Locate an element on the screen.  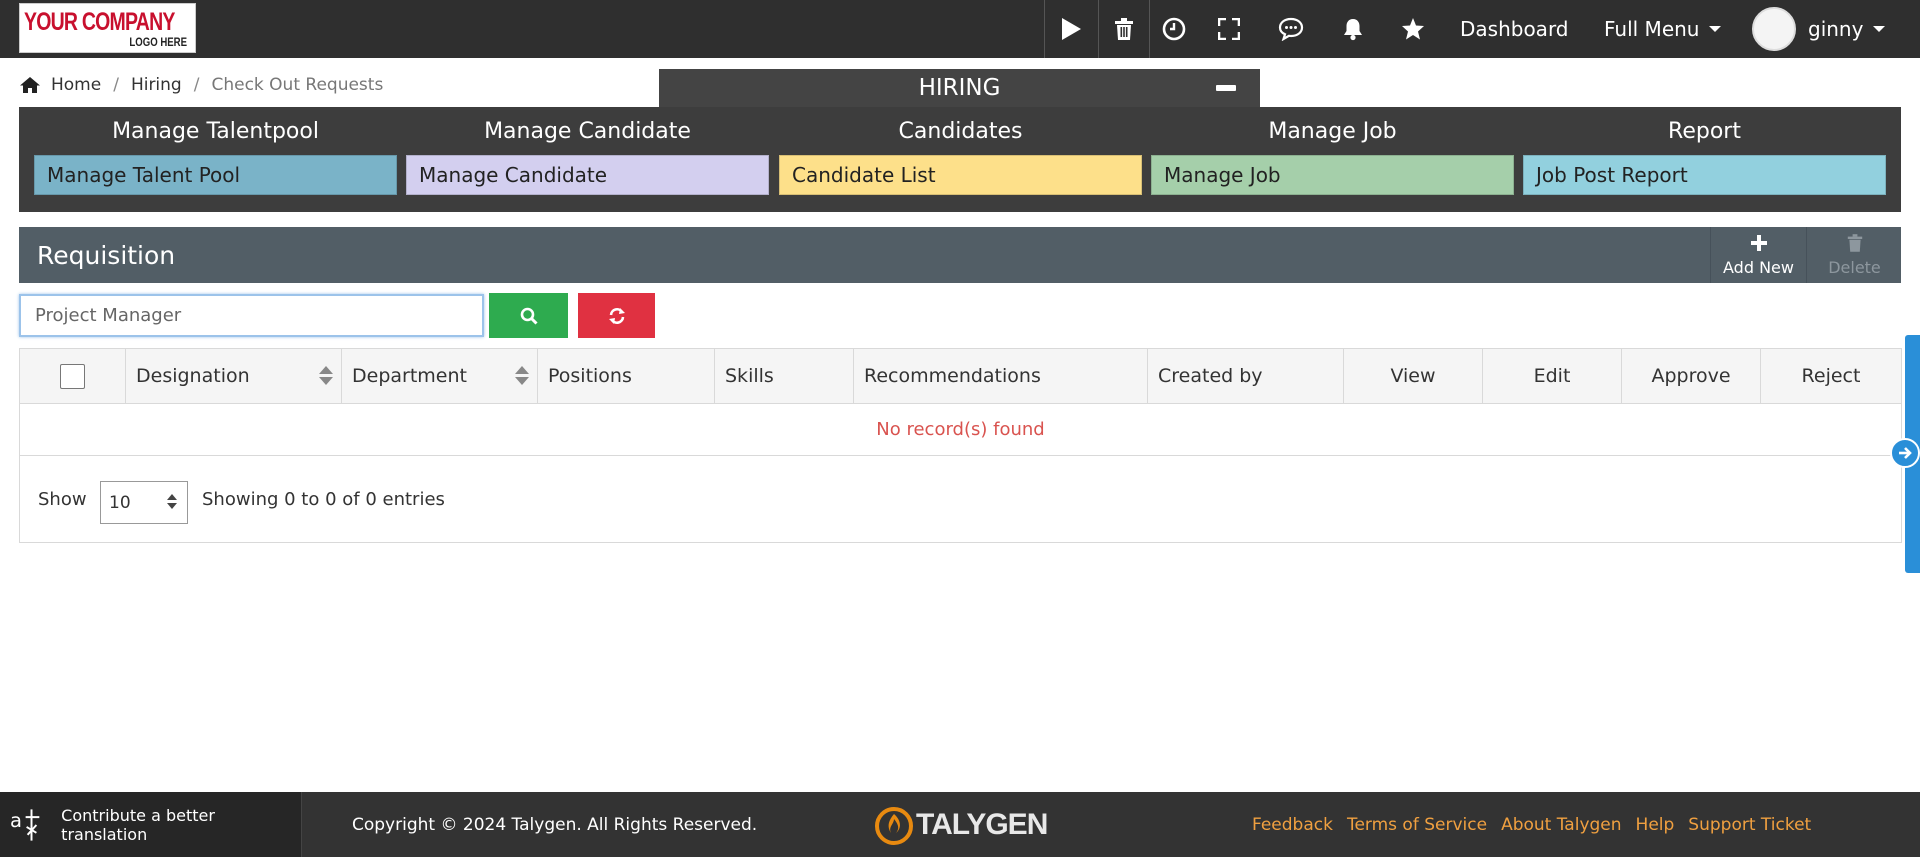
talygen-logo-icon is located at coordinates (894, 826).